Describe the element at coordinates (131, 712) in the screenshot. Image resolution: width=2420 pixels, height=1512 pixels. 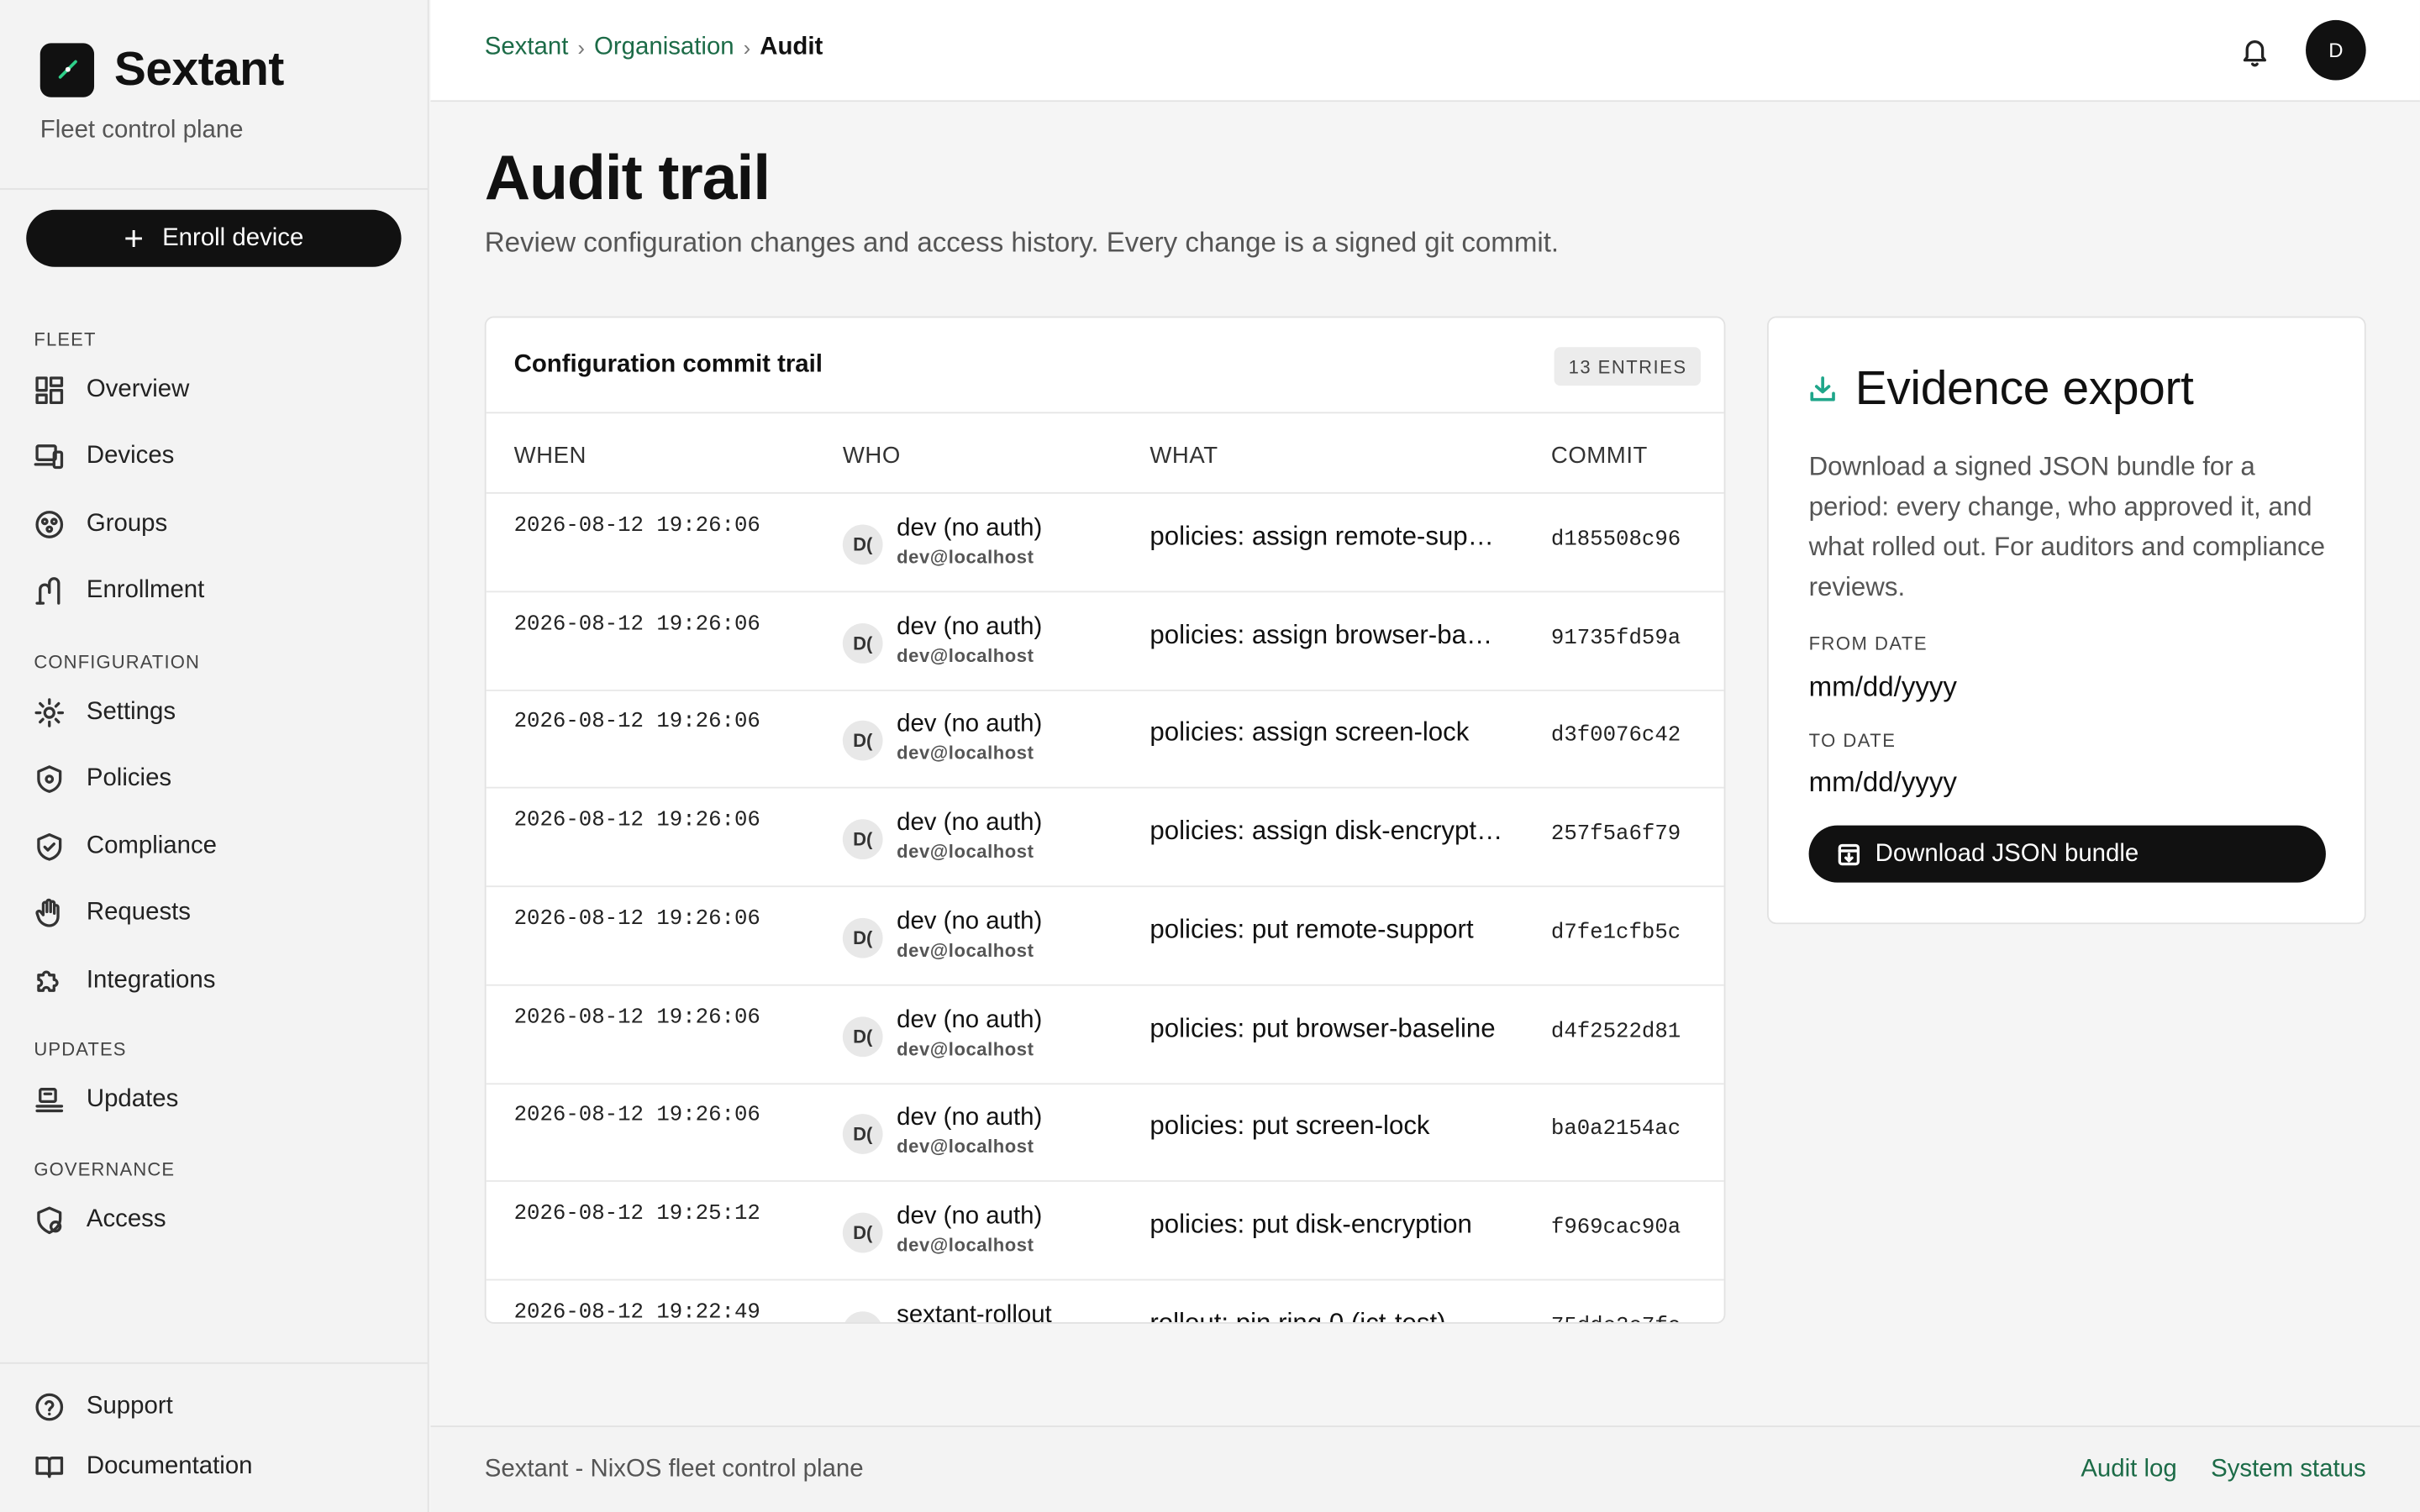
I see `sidebar-item-label: Settings` at that location.